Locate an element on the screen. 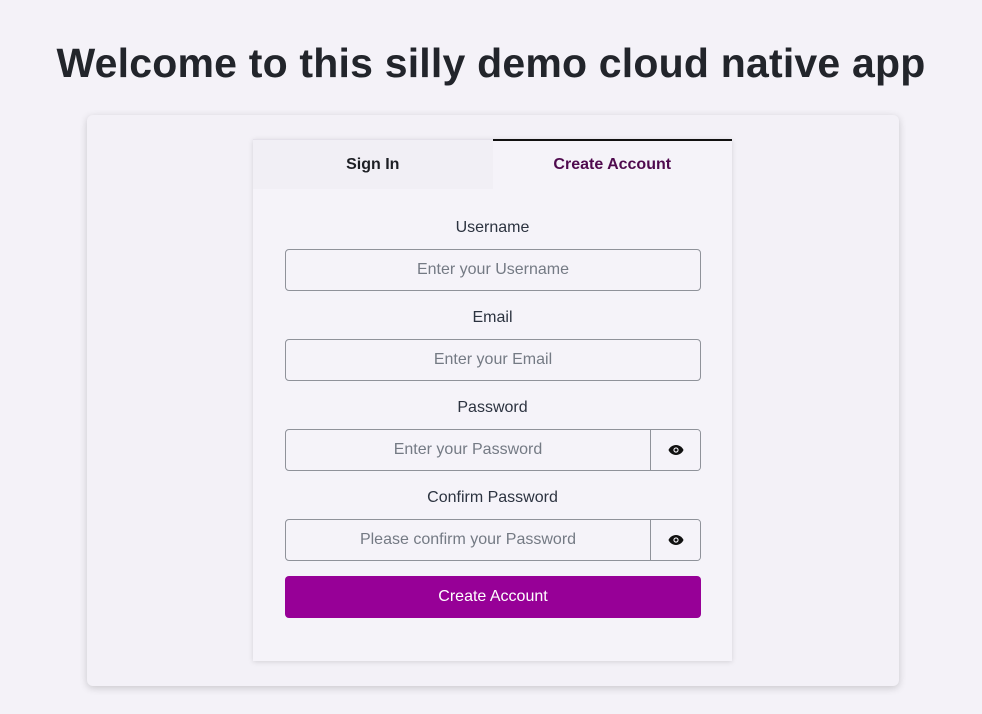 The image size is (982, 714). confirm-password-label: Confirm Password is located at coordinates (492, 497).